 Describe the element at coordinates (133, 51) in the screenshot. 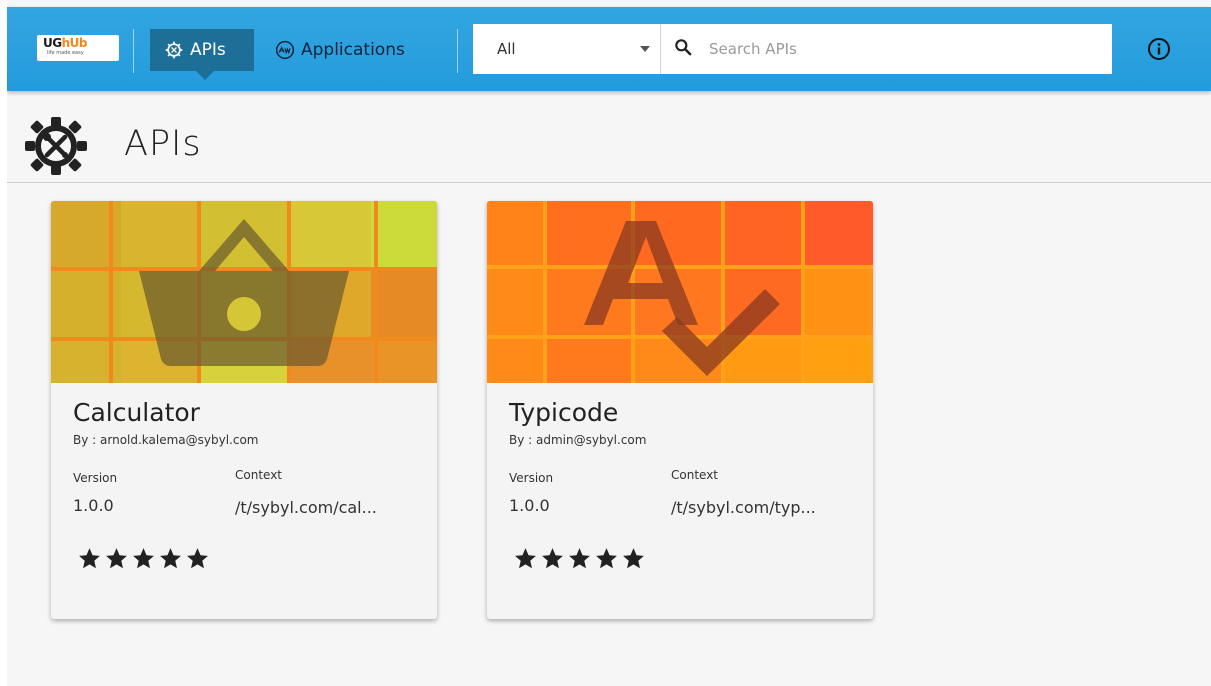

I see `nav-divider` at that location.